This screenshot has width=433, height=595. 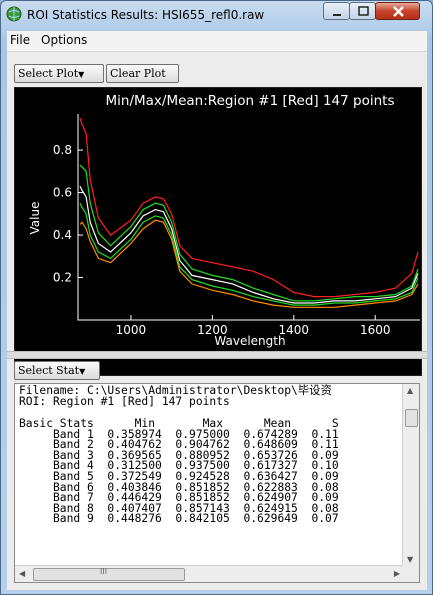 I want to click on select-plot-button: Select Plot▼, so click(x=59, y=73).